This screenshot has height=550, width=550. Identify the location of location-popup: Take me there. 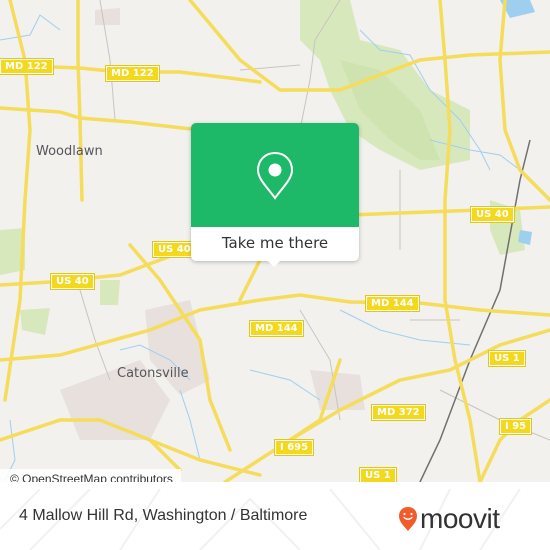
(275, 195).